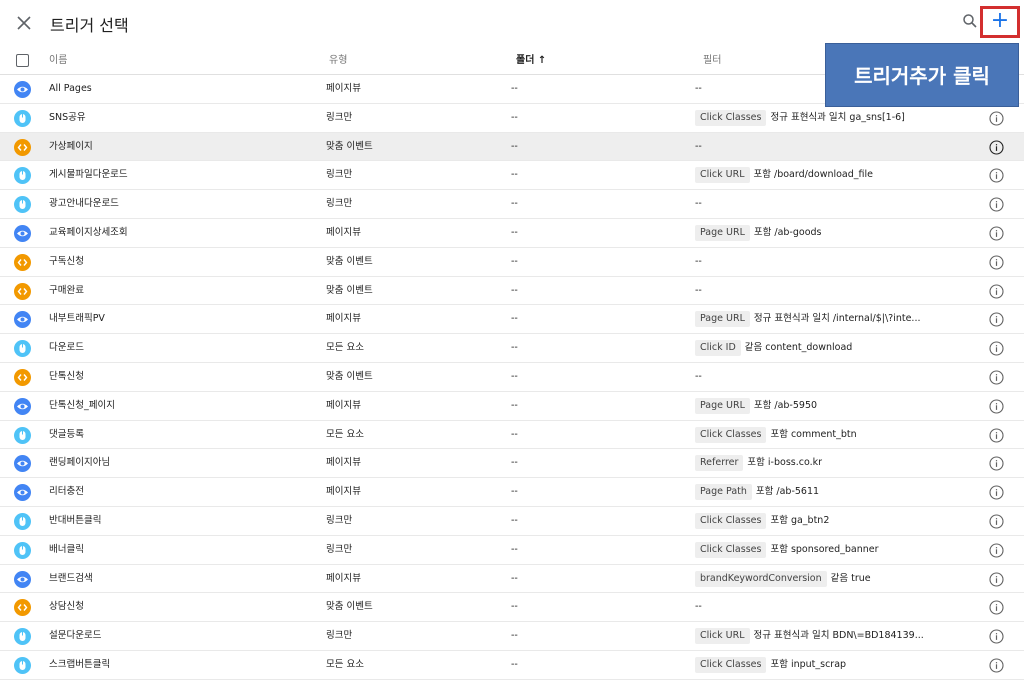  I want to click on search-button, so click(972, 23).